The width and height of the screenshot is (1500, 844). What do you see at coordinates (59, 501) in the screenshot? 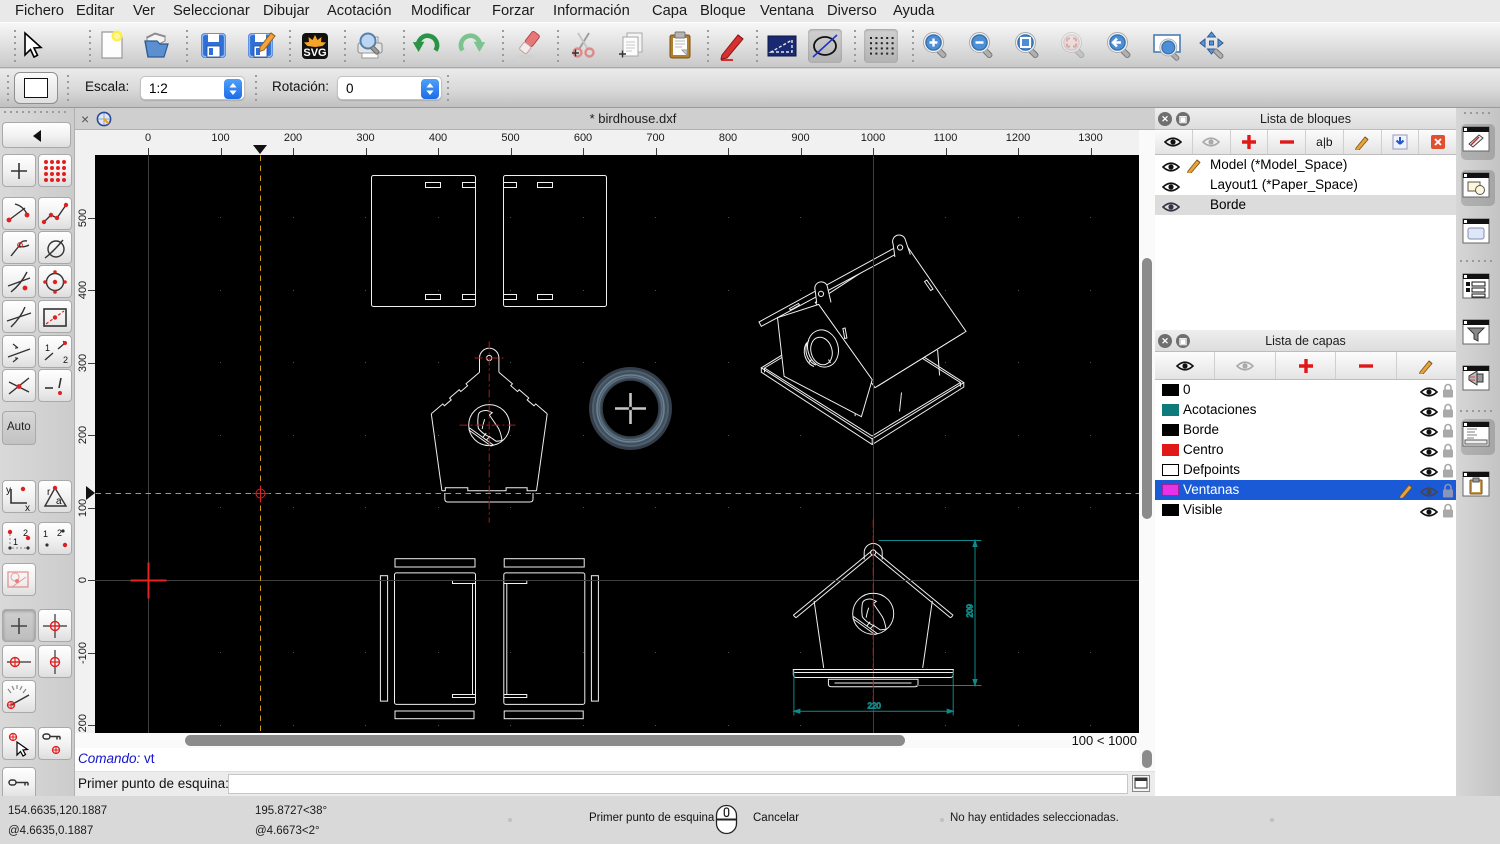
I see `svg-text: a` at bounding box center [59, 501].